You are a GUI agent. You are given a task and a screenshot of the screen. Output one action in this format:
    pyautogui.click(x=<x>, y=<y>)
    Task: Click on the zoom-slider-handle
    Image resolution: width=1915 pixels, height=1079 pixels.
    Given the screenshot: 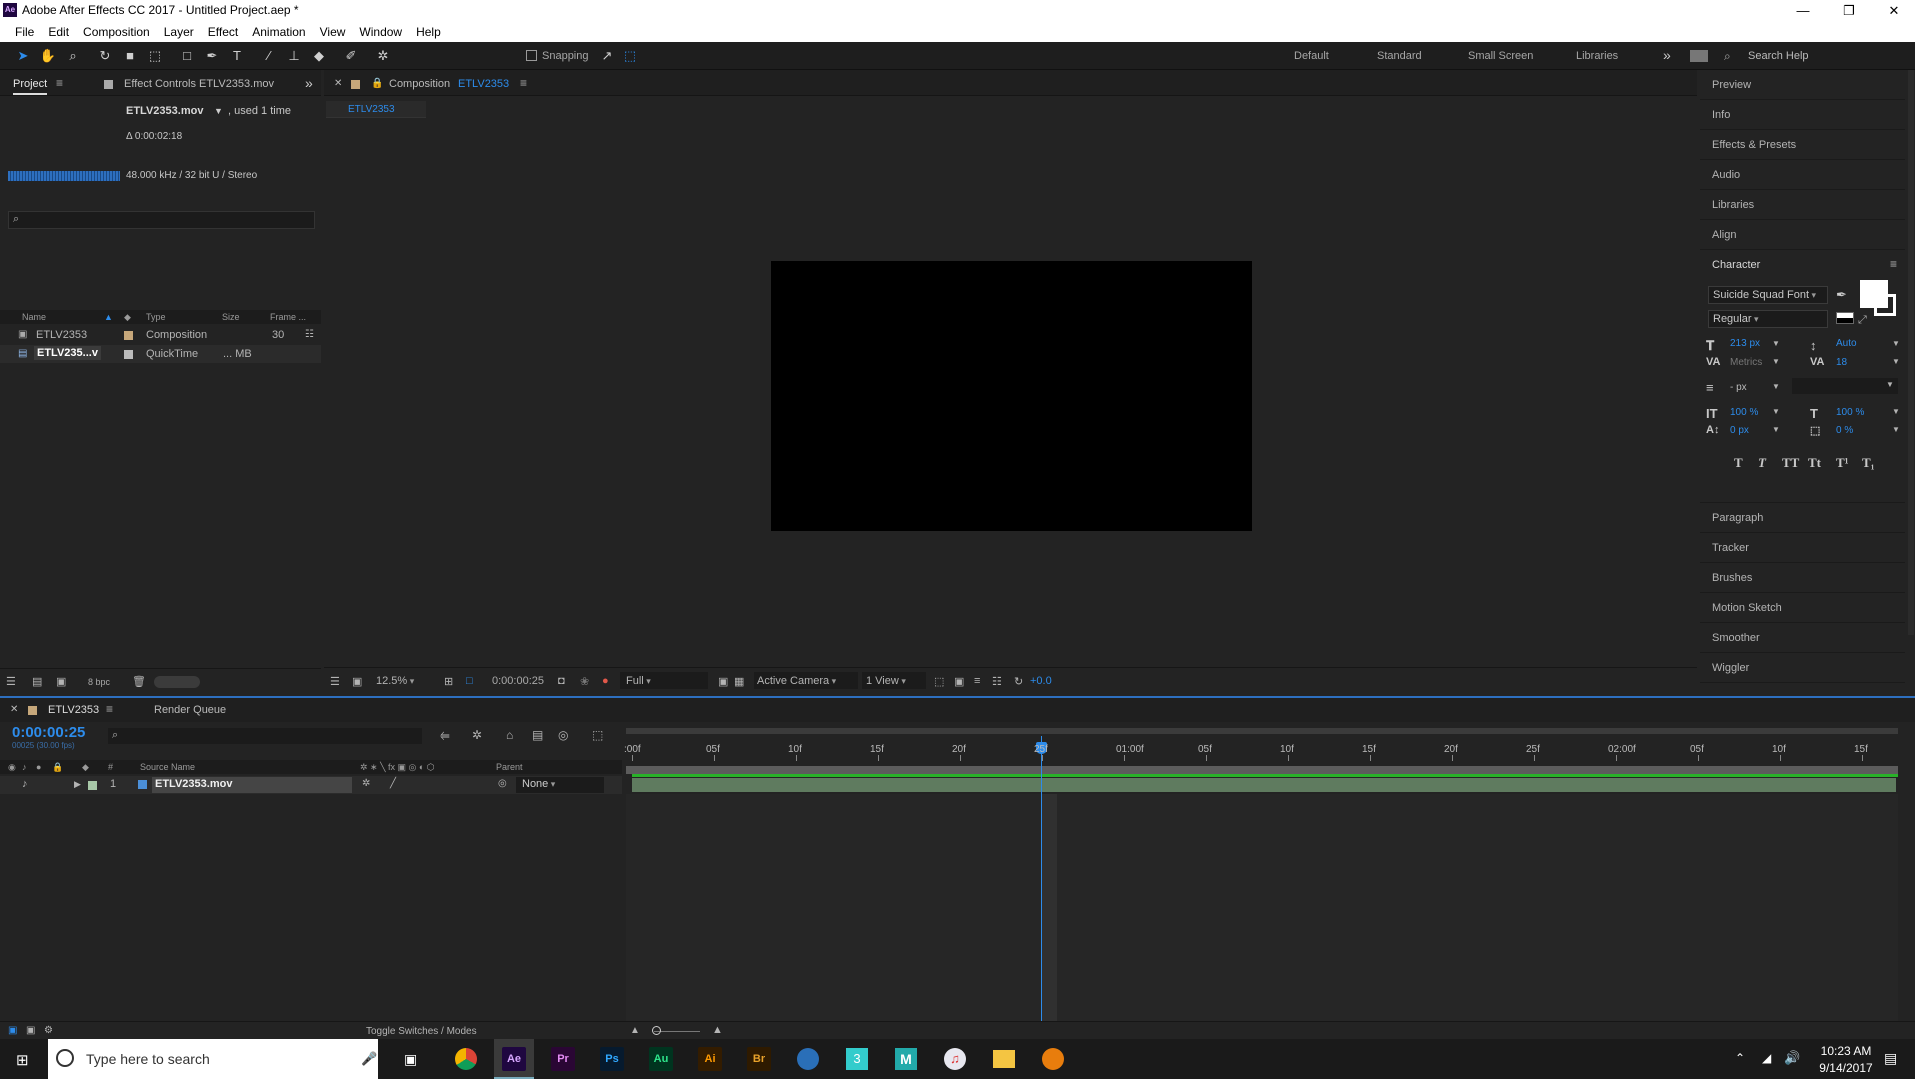 What is the action you would take?
    pyautogui.click(x=656, y=1030)
    